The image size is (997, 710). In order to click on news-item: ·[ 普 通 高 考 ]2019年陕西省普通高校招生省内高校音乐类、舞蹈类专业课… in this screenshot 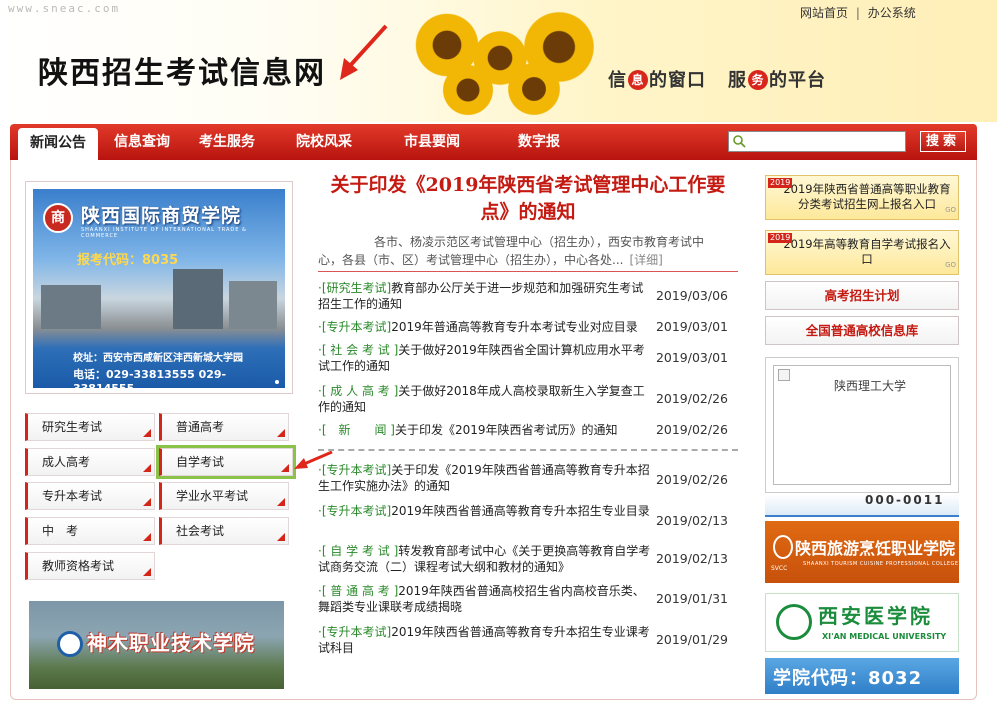, I will do `click(528, 599)`.